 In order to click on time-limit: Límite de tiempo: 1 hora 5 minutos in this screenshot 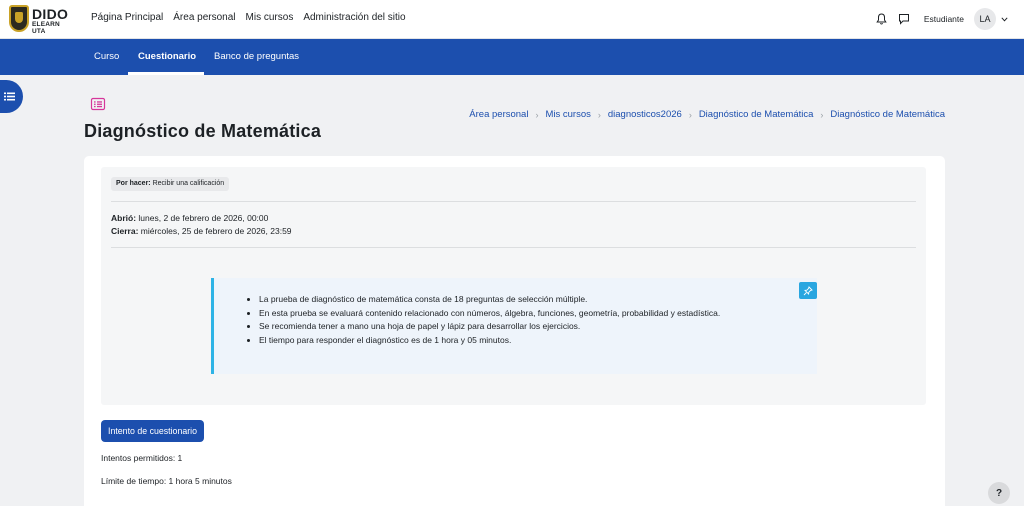, I will do `click(166, 481)`.